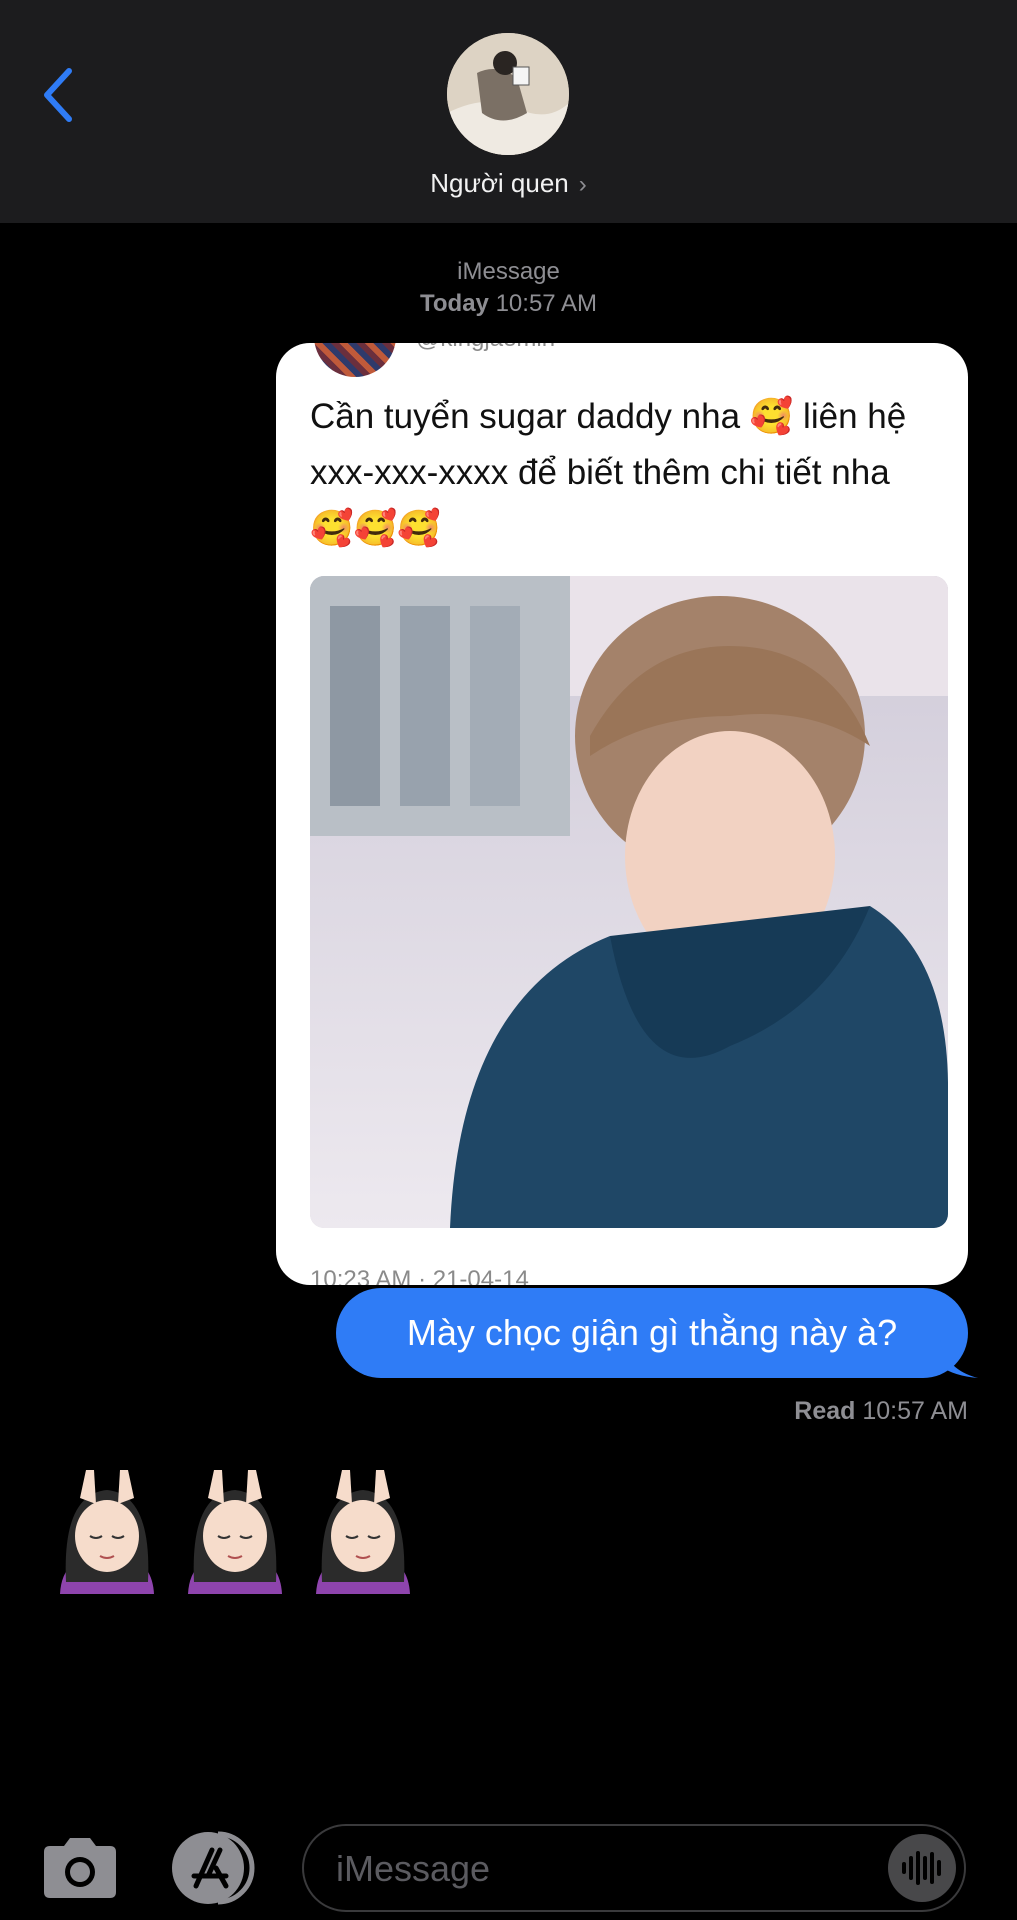 The height and width of the screenshot is (1920, 1017). I want to click on camera-button, so click(80, 1868).